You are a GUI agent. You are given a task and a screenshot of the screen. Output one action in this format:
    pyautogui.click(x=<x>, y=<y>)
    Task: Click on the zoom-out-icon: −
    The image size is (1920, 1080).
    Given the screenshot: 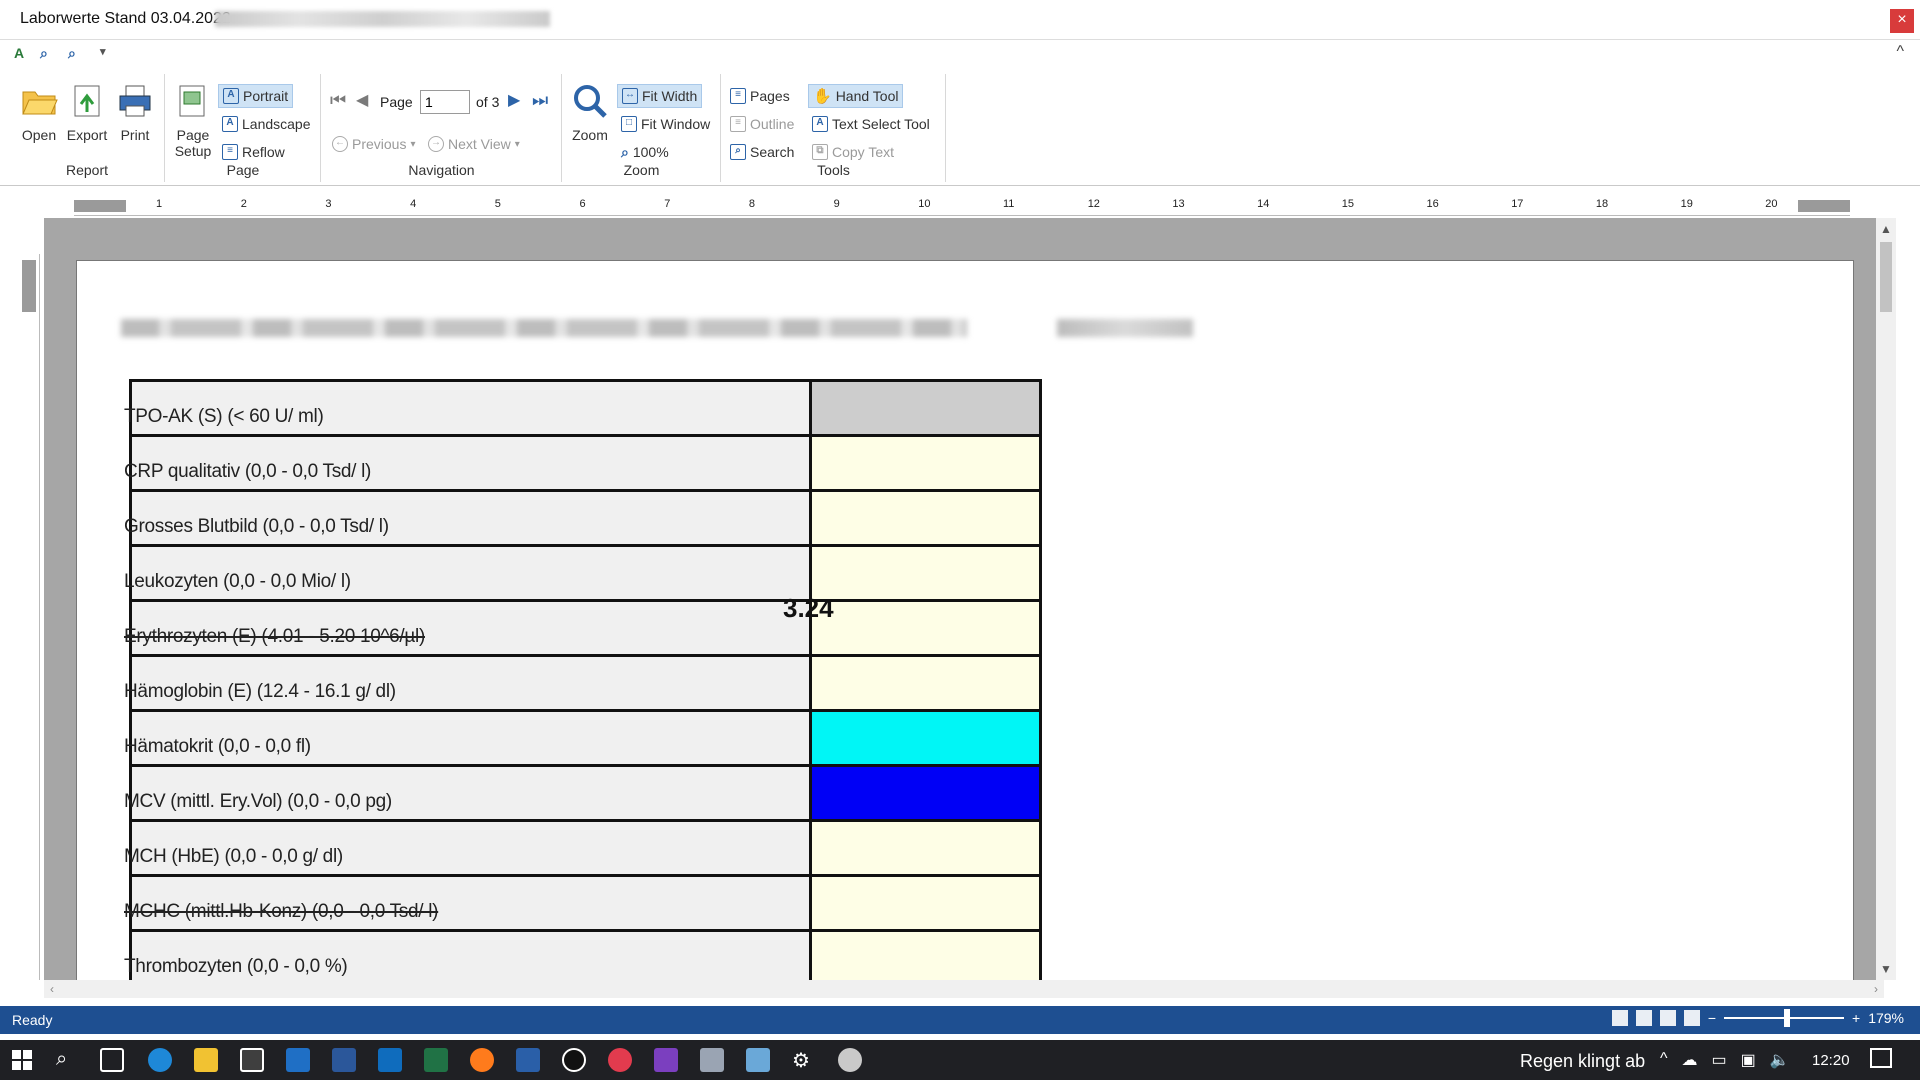 What is the action you would take?
    pyautogui.click(x=1712, y=1018)
    